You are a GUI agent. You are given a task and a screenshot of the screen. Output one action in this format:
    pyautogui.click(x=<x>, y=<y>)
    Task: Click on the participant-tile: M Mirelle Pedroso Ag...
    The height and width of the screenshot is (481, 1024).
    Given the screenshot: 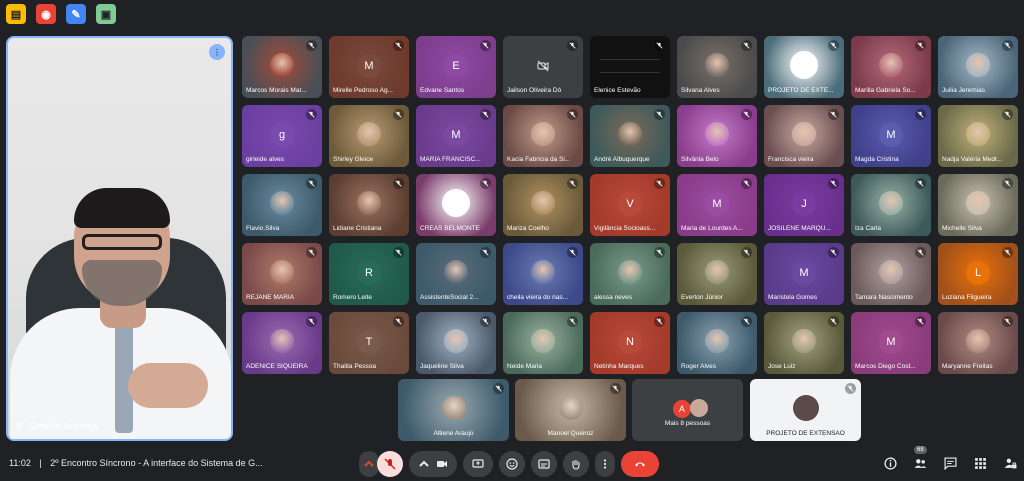 What is the action you would take?
    pyautogui.click(x=369, y=67)
    